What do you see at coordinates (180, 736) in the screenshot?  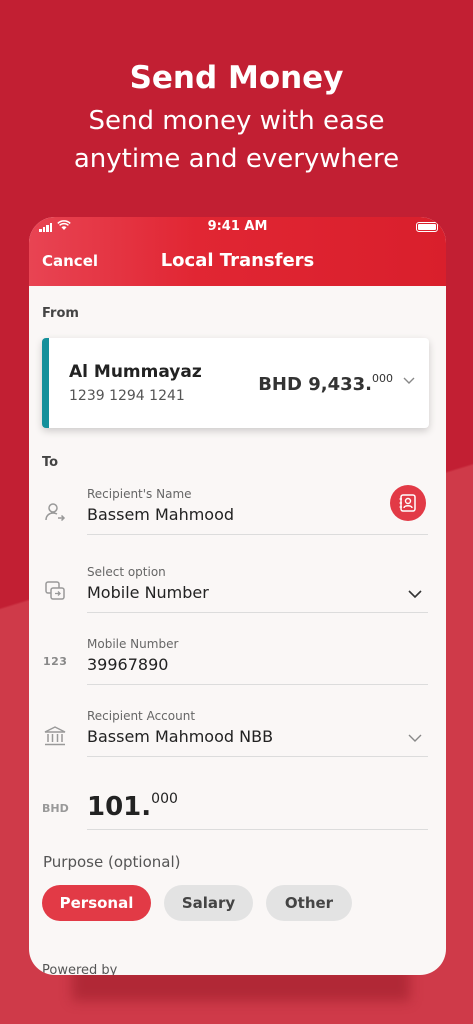 I see `recipient-account-value: Bassem Mahmood NBB` at bounding box center [180, 736].